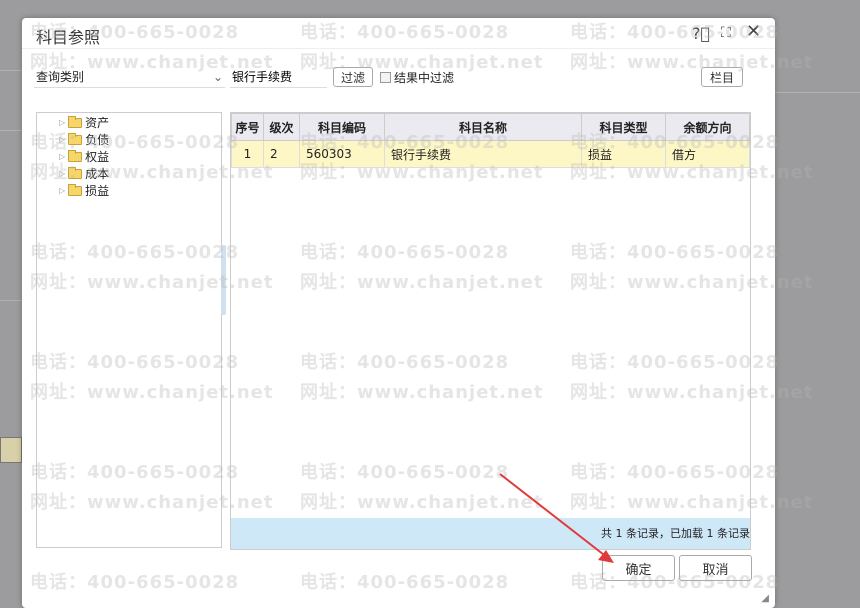 The image size is (860, 608). I want to click on title-bar, so click(398, 33).